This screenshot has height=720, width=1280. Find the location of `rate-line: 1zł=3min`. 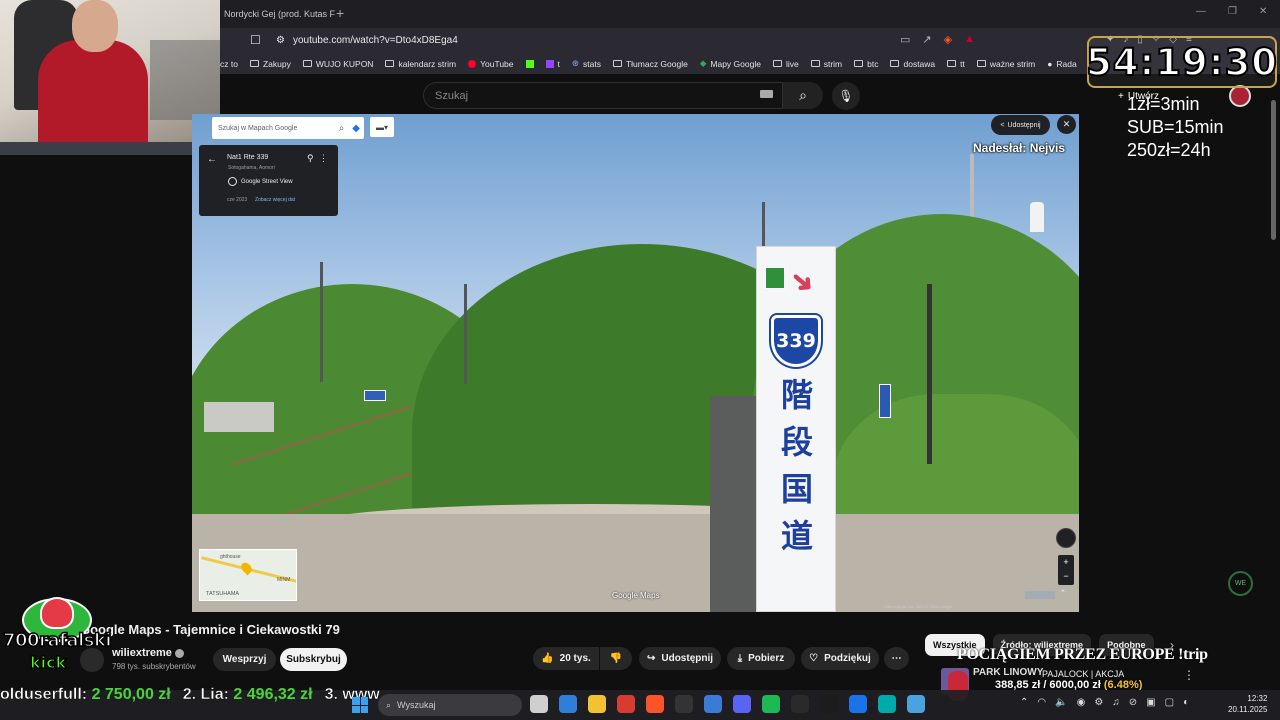

rate-line: 1zł=3min is located at coordinates (1163, 104).